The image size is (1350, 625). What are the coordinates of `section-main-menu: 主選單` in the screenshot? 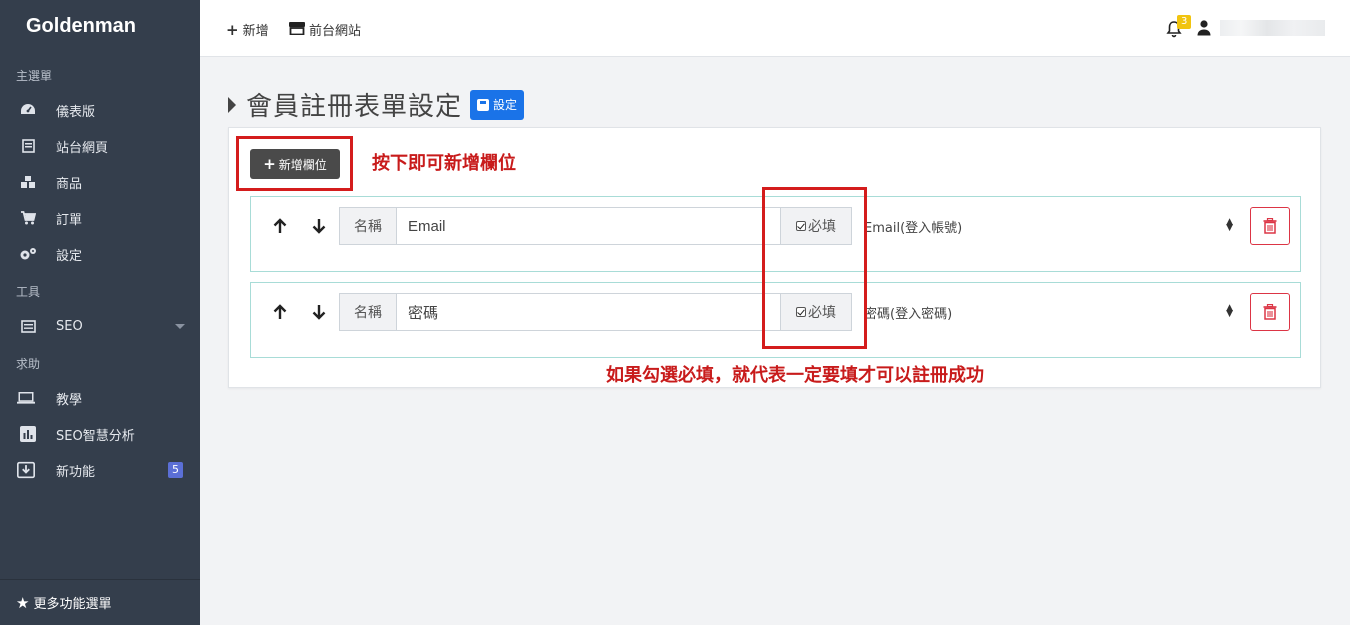 It's located at (34, 76).